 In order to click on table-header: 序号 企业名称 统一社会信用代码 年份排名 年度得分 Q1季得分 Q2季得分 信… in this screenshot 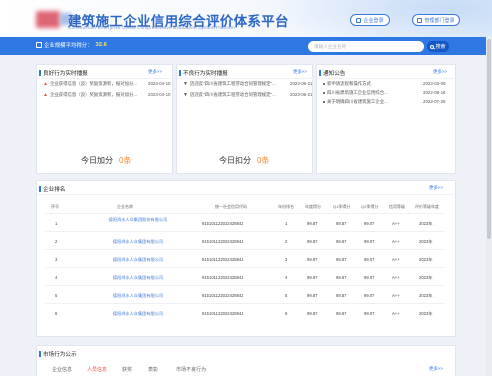, I will do `click(245, 206)`.